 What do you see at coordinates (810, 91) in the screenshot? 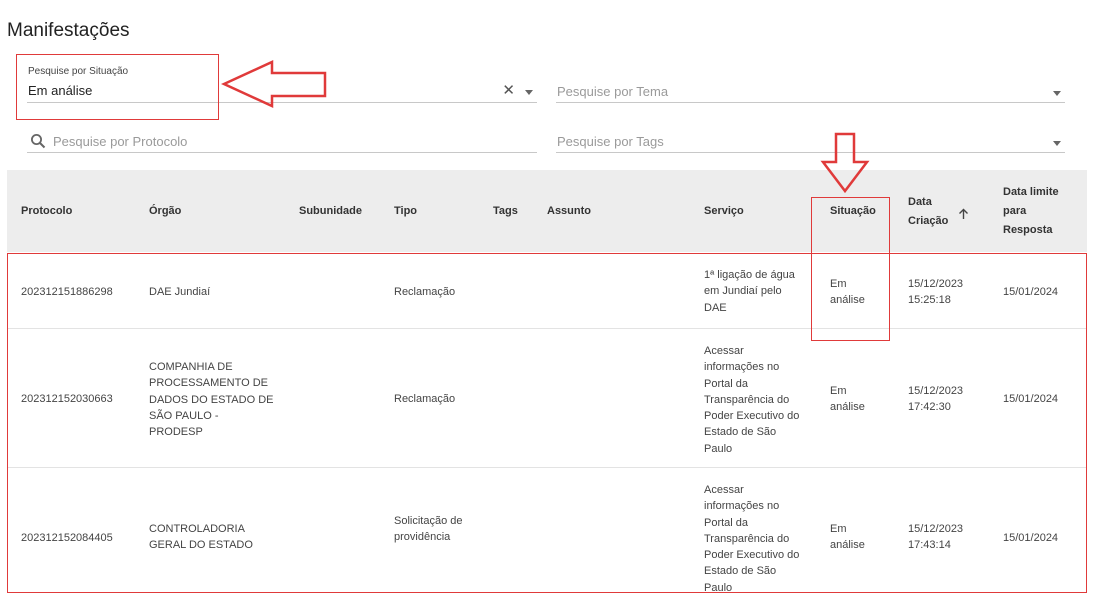
I see `tema-select: Pesquise por Tema` at bounding box center [810, 91].